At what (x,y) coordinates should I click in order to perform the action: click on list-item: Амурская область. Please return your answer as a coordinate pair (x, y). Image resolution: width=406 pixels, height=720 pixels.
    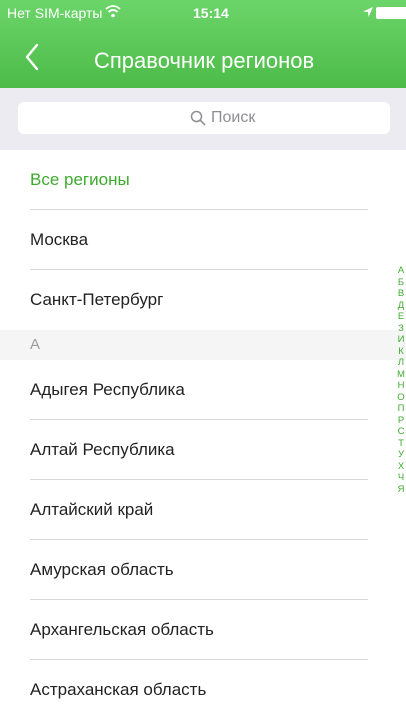
    Looking at the image, I should click on (203, 570).